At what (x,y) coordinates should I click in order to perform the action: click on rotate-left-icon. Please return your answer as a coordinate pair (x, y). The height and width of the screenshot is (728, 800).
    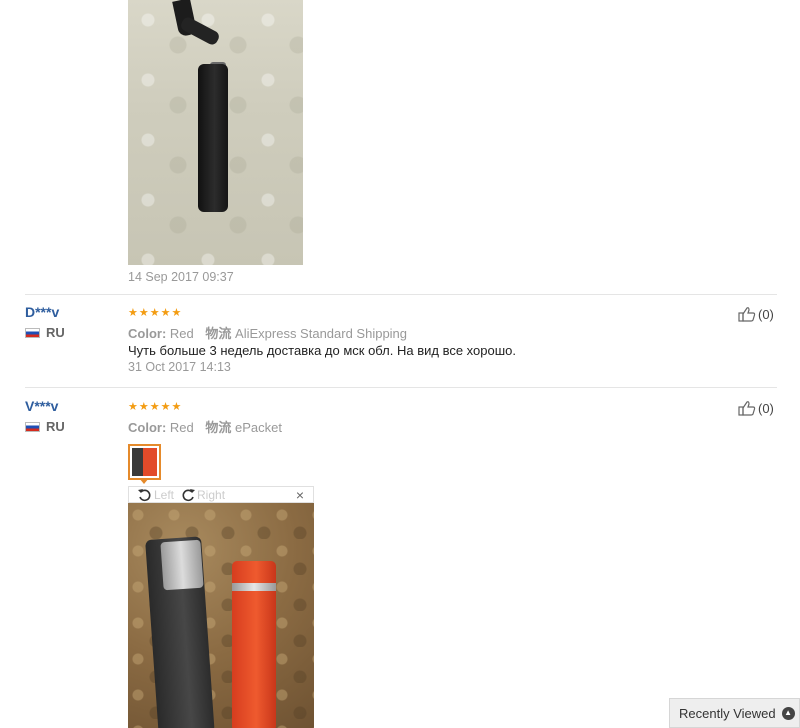
    Looking at the image, I should click on (144, 494).